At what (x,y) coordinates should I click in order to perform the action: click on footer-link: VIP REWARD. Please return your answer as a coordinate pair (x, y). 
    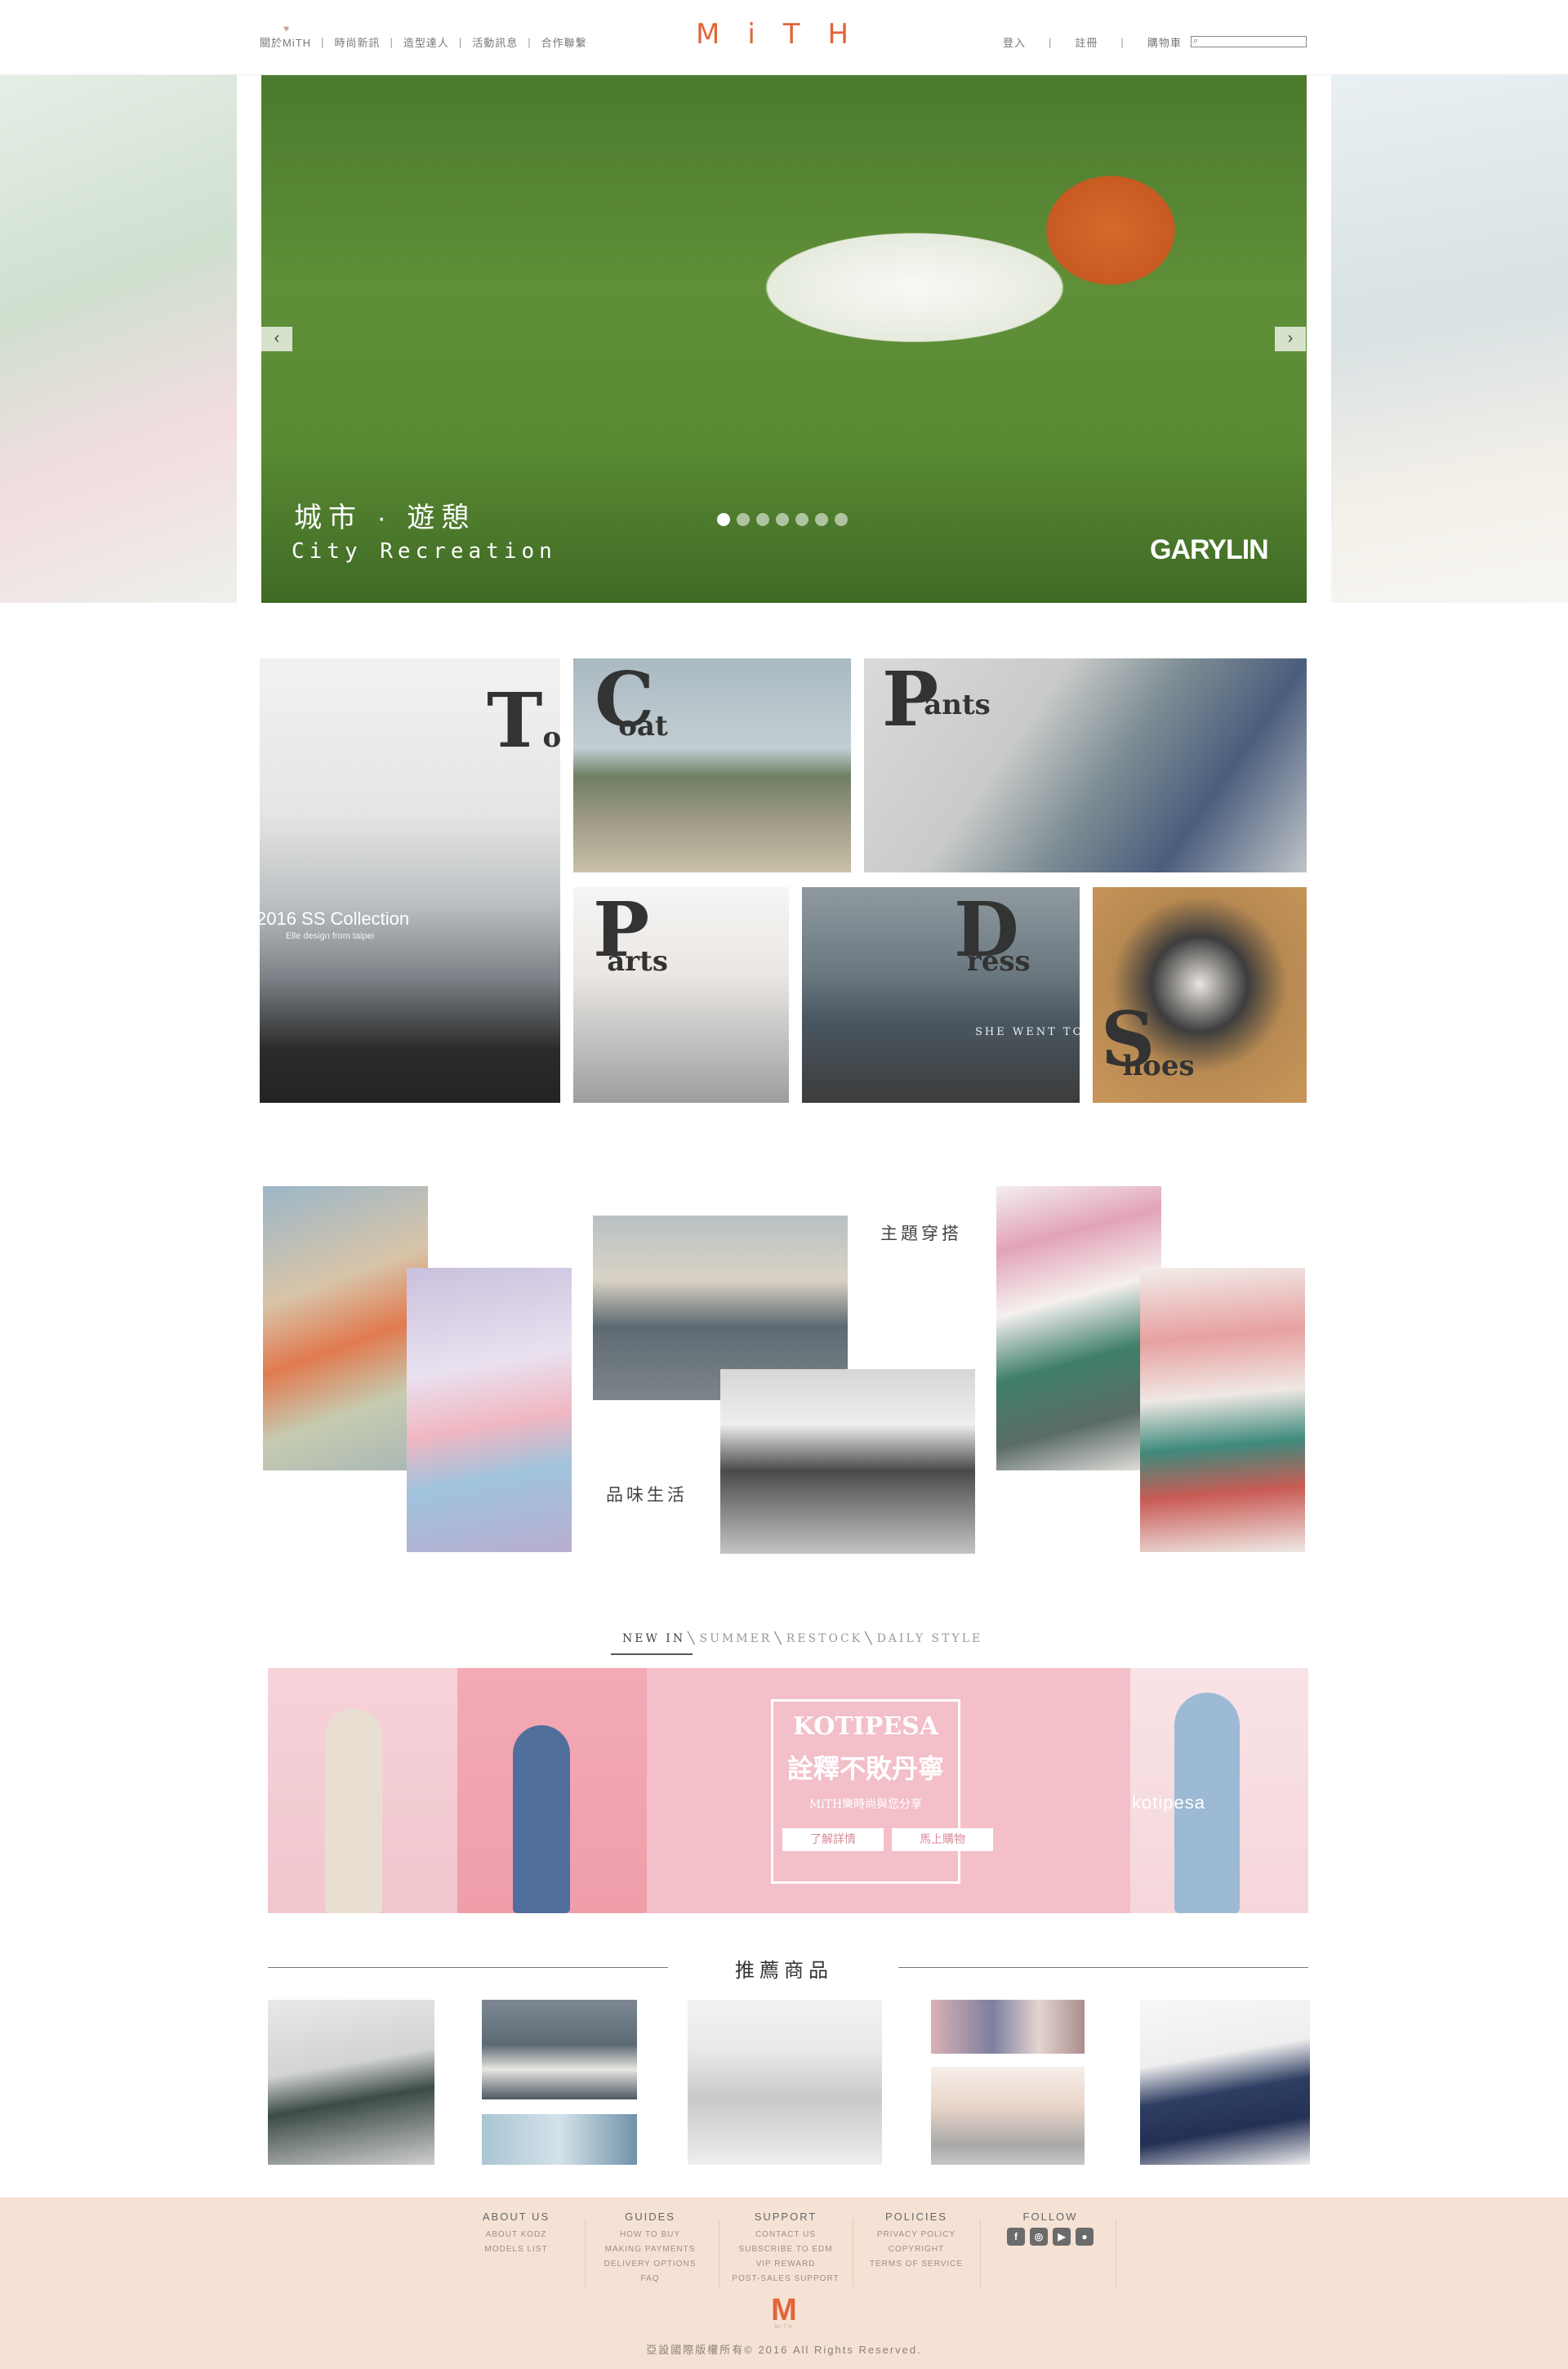
    Looking at the image, I should click on (785, 2264).